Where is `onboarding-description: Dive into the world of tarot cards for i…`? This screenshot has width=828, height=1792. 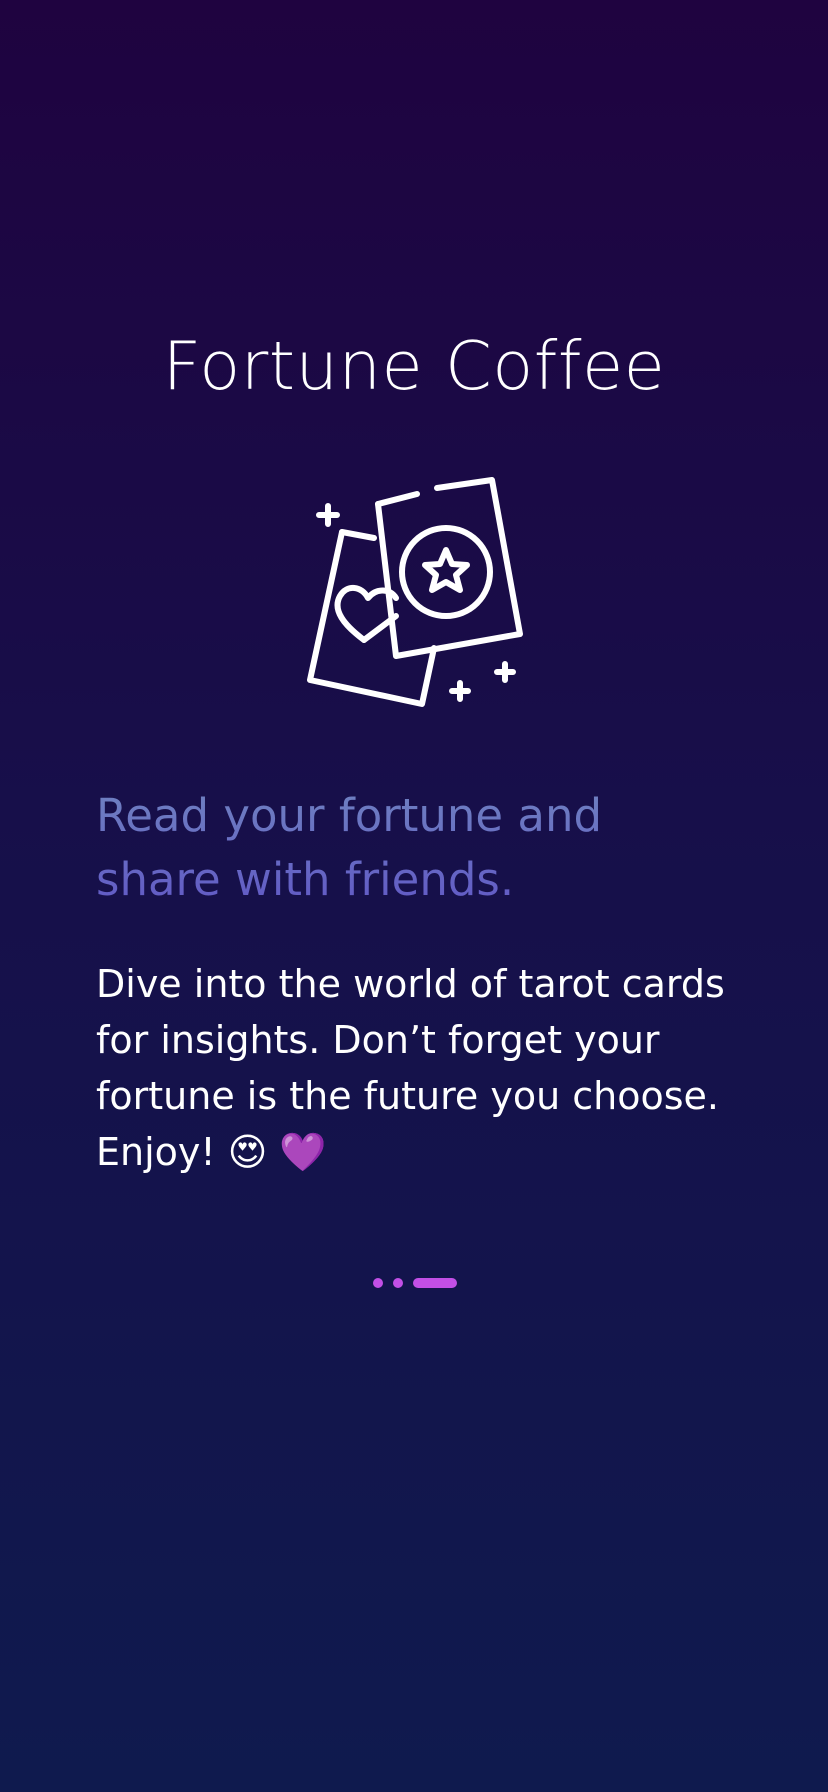
onboarding-description: Dive into the world of tarot cards for i… is located at coordinates (410, 1068).